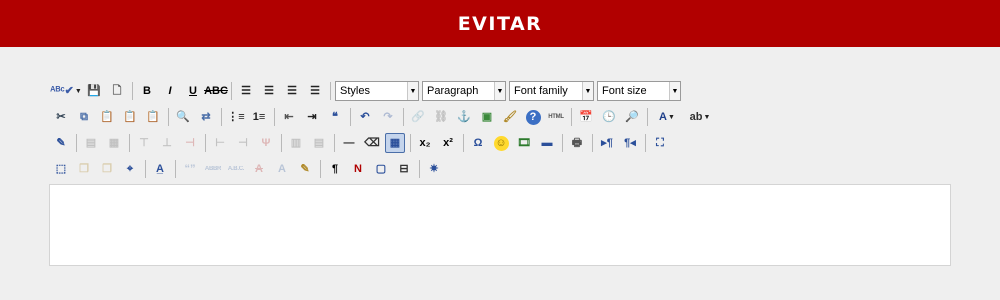 This screenshot has height=300, width=1000. What do you see at coordinates (183, 117) in the screenshot?
I see `find-icon: 🔍` at bounding box center [183, 117].